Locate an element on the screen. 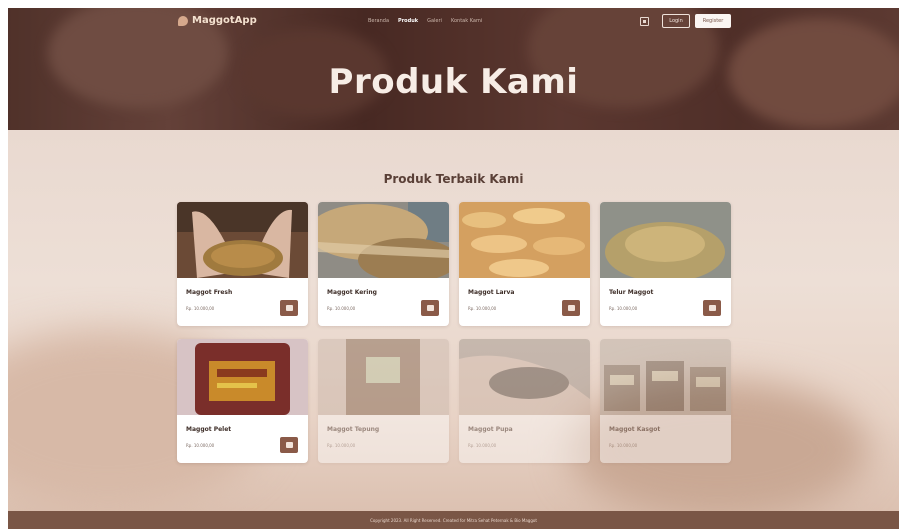  product-card: Maggot Kasgot Rp. 10.000,00 is located at coordinates (665, 401).